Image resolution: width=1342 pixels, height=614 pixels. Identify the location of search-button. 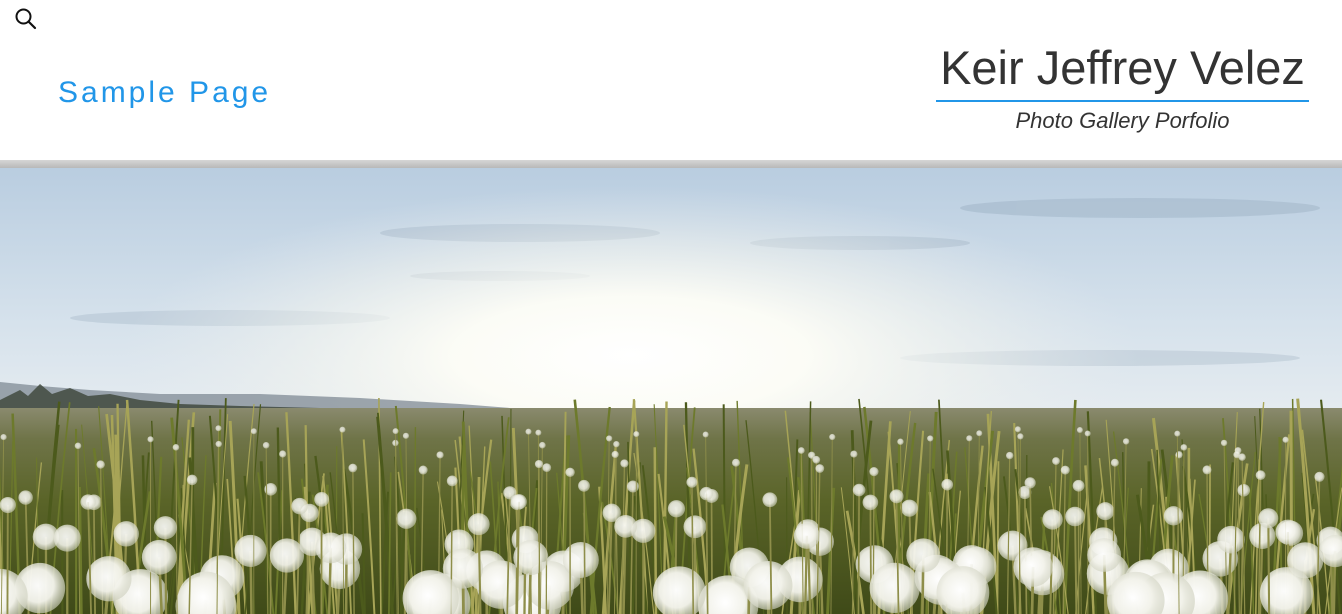
(26, 19).